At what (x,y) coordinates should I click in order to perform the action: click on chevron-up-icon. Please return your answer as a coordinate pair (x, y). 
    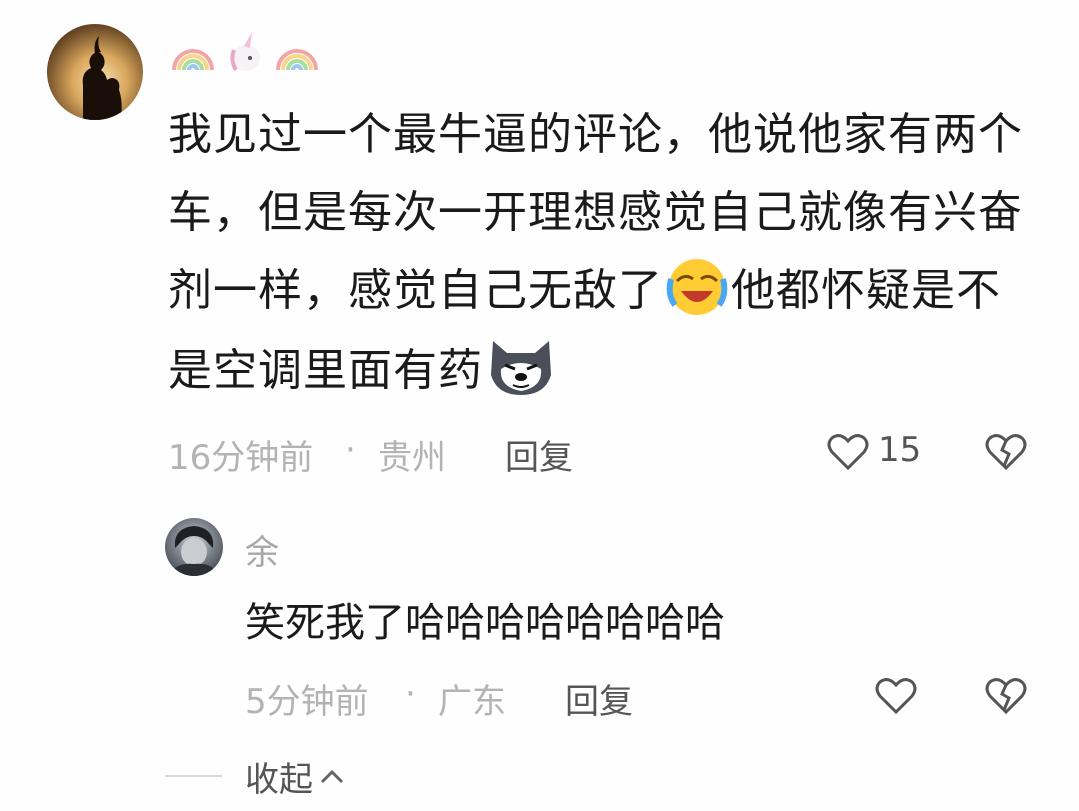
    Looking at the image, I should click on (332, 776).